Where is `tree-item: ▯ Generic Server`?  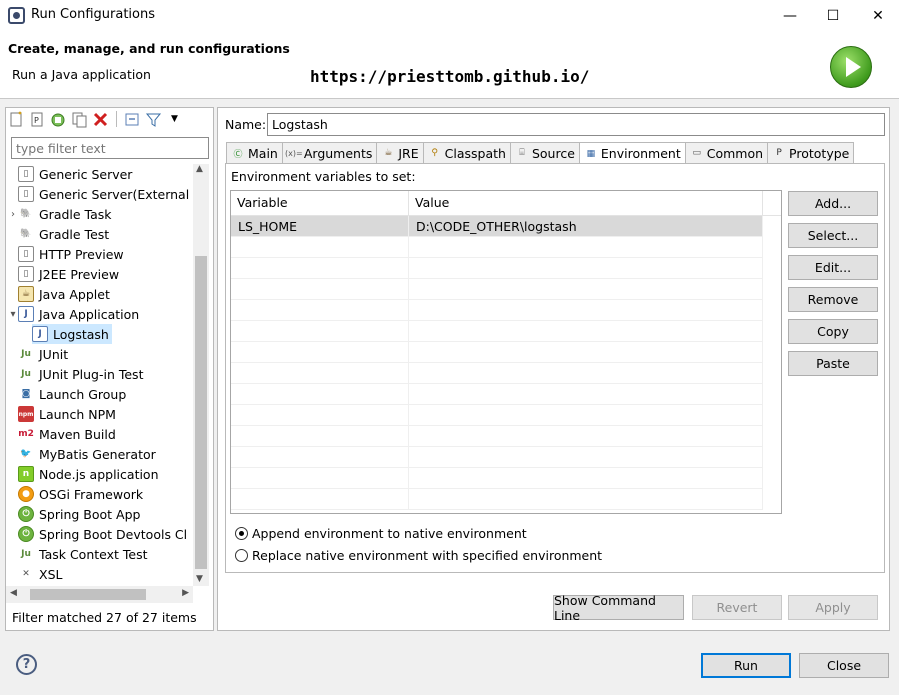 tree-item: ▯ Generic Server is located at coordinates (75, 174).